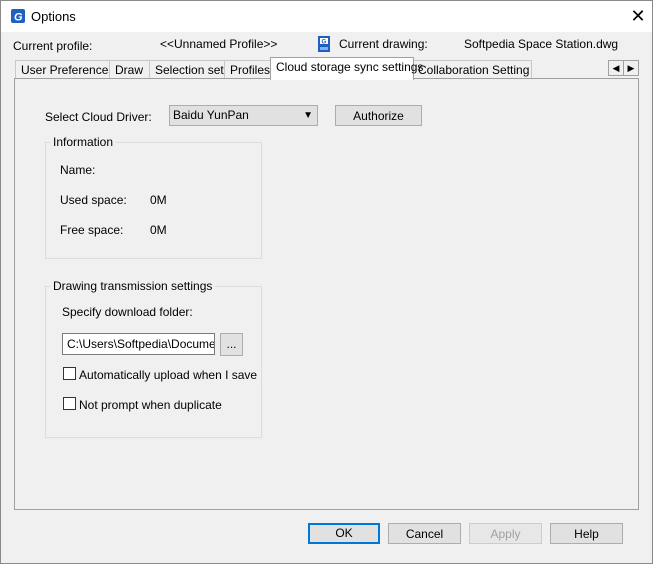 The height and width of the screenshot is (564, 653). I want to click on title-bar: G Options ✕, so click(326, 16).